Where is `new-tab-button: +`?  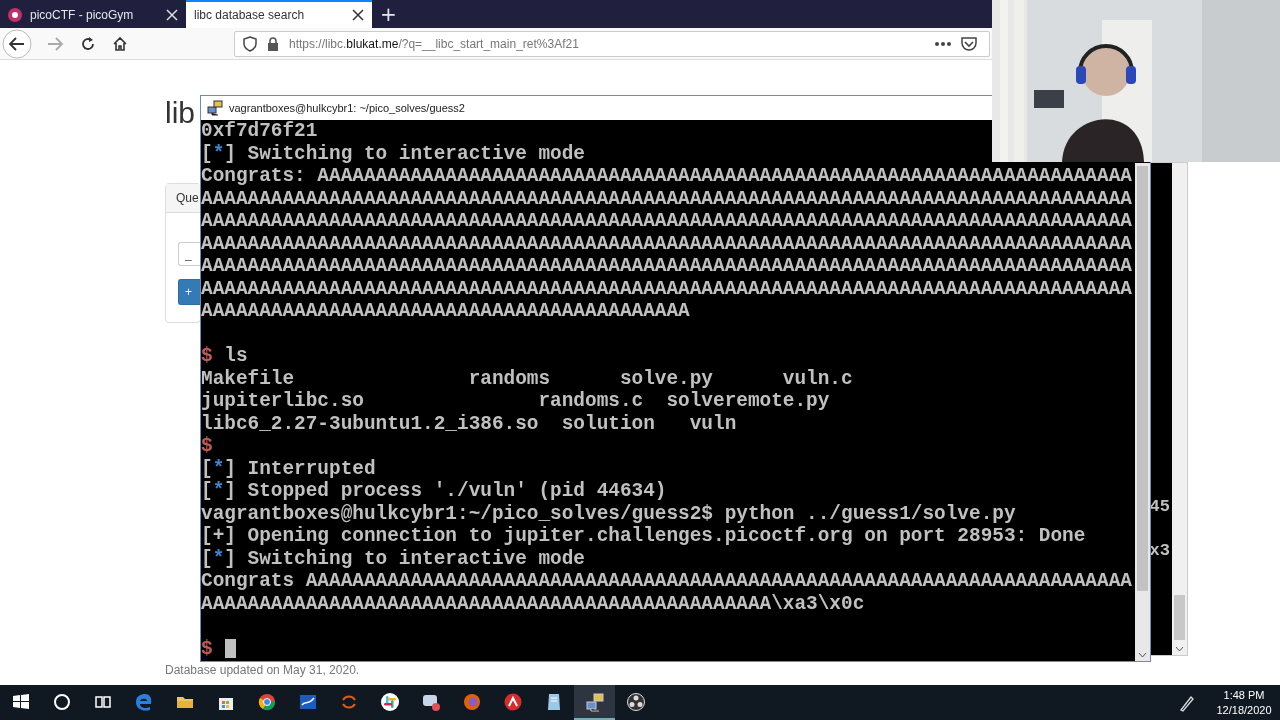 new-tab-button: + is located at coordinates (388, 14).